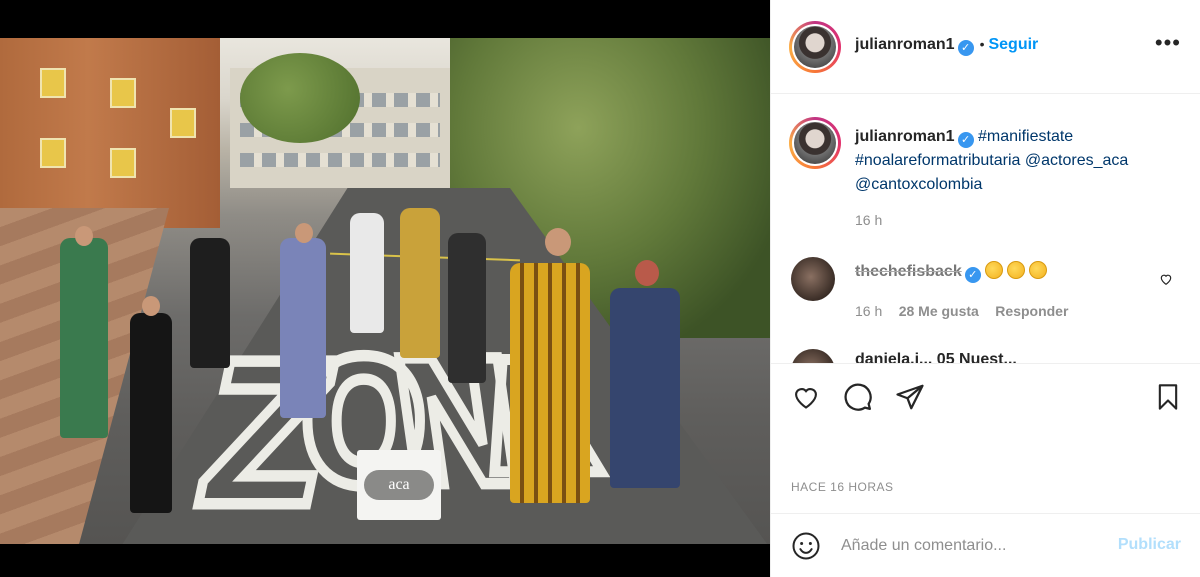 The height and width of the screenshot is (577, 1200). What do you see at coordinates (1168, 397) in the screenshot?
I see `bookmark-icon` at bounding box center [1168, 397].